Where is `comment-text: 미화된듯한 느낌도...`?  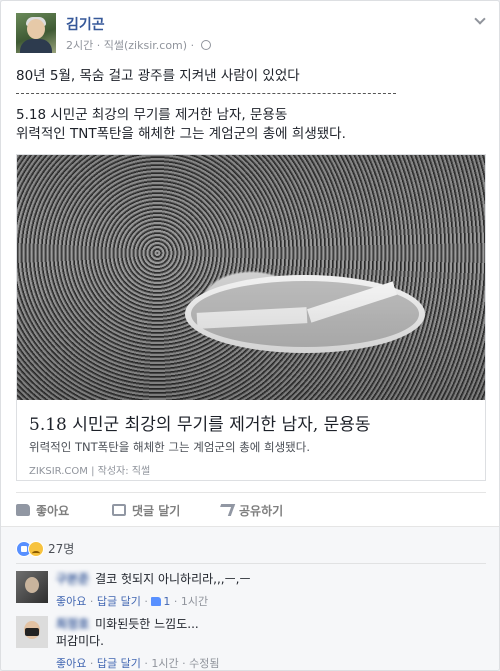 comment-text: 미화된듯한 느낌도... is located at coordinates (147, 624).